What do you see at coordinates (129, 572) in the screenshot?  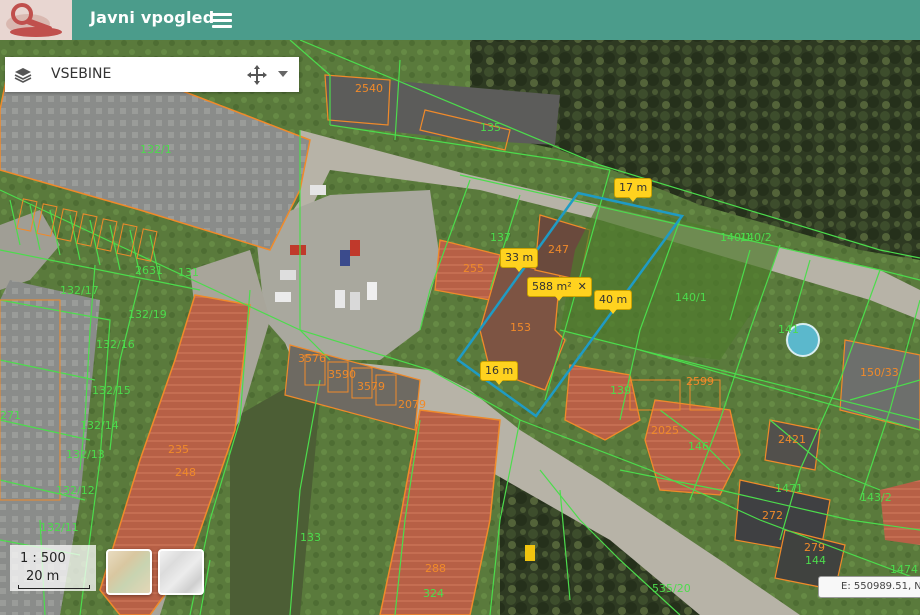 I see `basemap-topographic-button` at bounding box center [129, 572].